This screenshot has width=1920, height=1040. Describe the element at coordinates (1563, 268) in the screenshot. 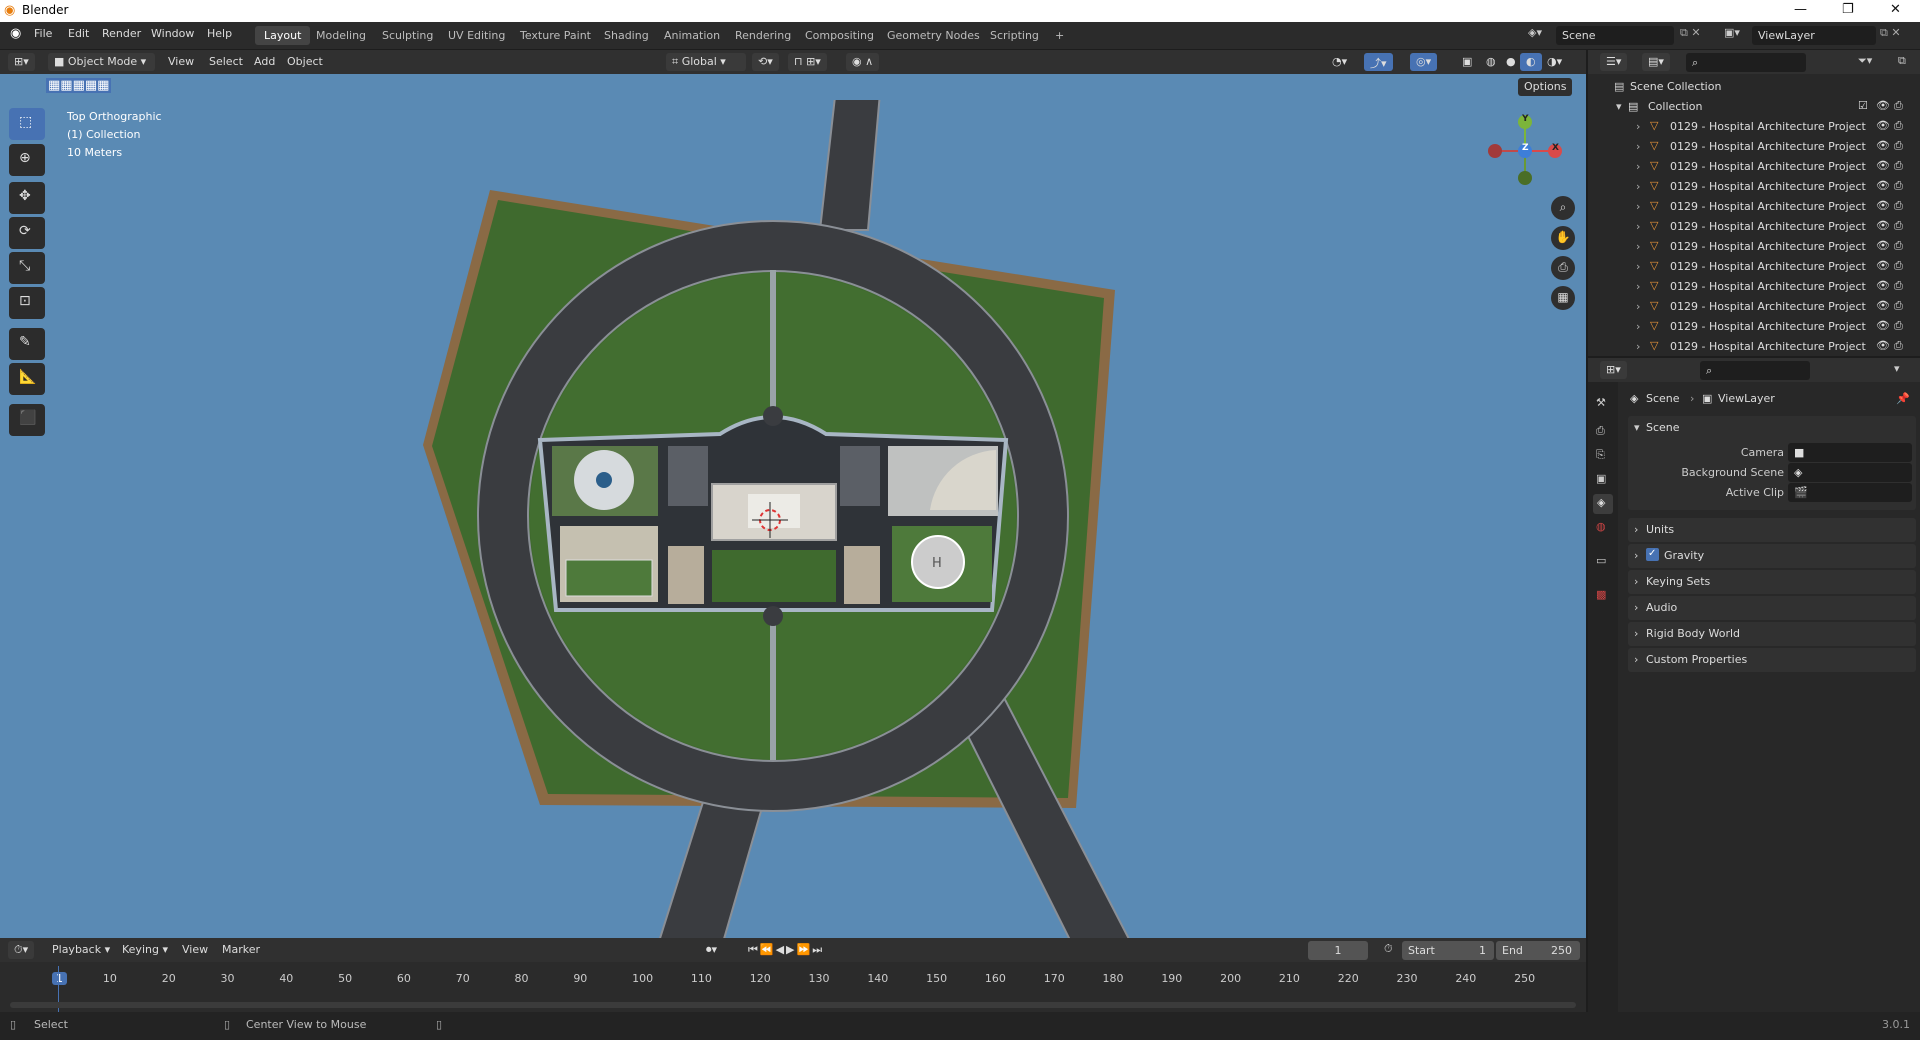

I see `camera-view-icon: ⎙` at that location.